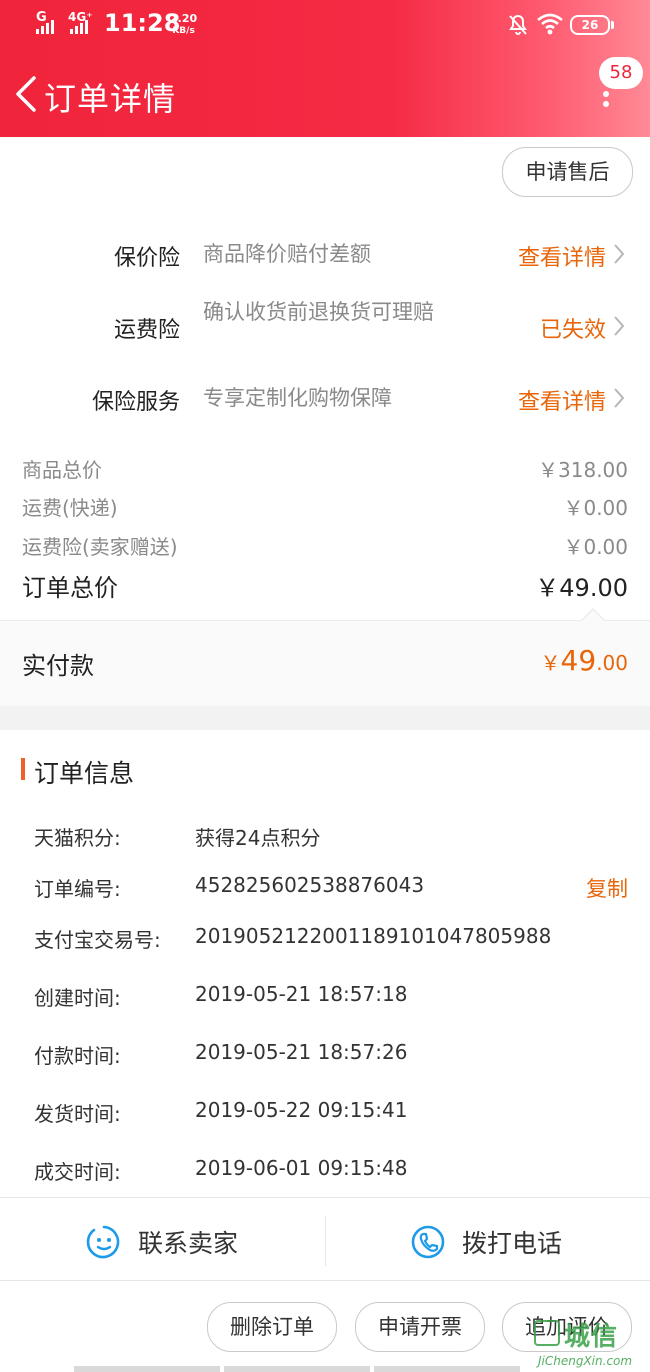 The width and height of the screenshot is (650, 1372). I want to click on insurance-status: 已失效, so click(573, 328).